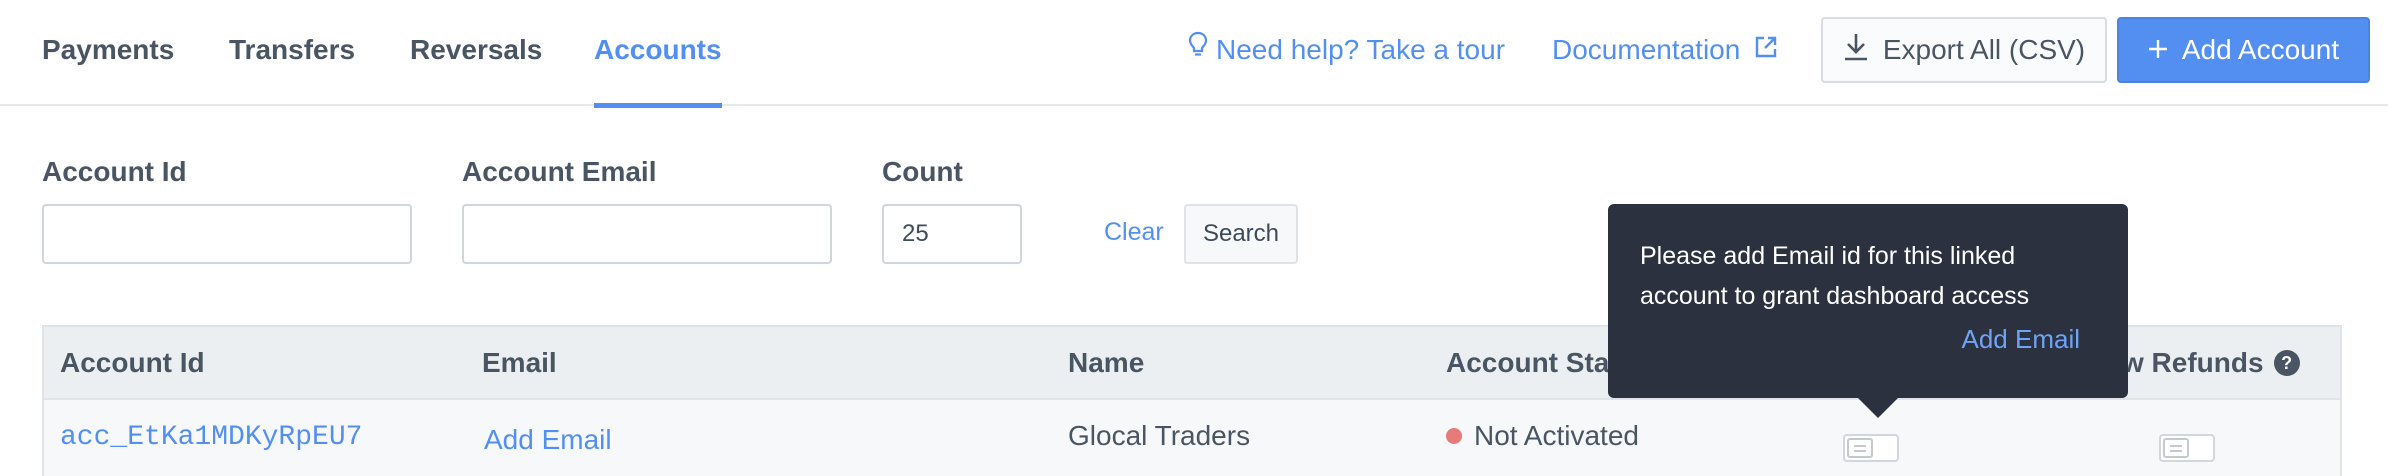 The height and width of the screenshot is (476, 2388). I want to click on status-dot-icon, so click(1454, 436).